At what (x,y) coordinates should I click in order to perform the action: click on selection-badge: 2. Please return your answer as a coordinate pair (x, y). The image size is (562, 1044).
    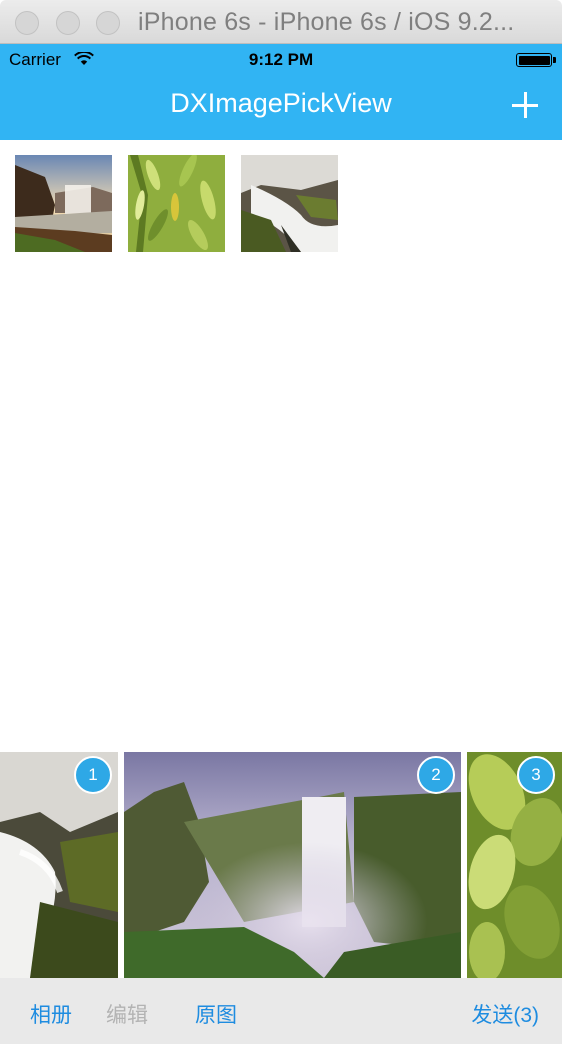
    Looking at the image, I should click on (436, 775).